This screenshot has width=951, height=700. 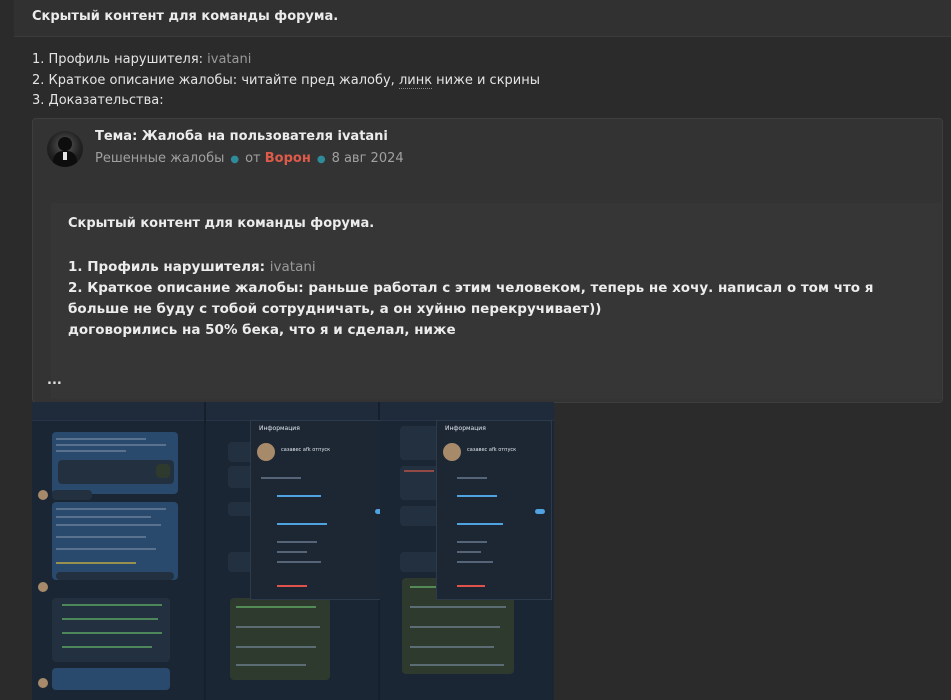 What do you see at coordinates (415, 80) in the screenshot?
I see `report-link: линк` at bounding box center [415, 80].